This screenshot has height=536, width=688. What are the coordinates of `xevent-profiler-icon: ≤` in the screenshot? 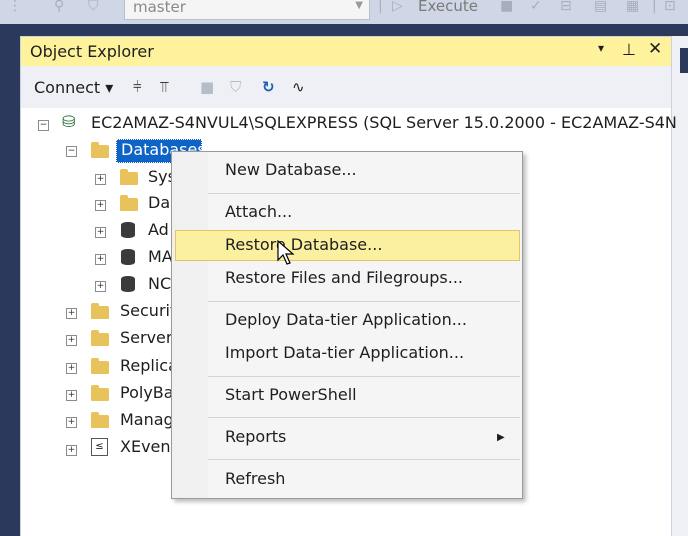 It's located at (99, 447).